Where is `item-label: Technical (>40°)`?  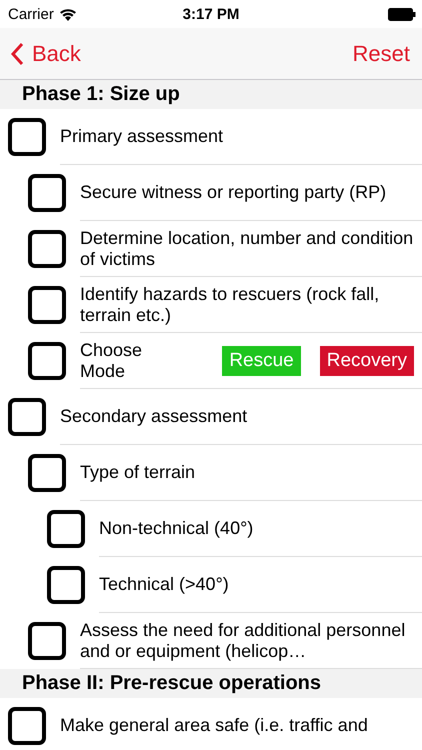 item-label: Technical (>40°) is located at coordinates (164, 584).